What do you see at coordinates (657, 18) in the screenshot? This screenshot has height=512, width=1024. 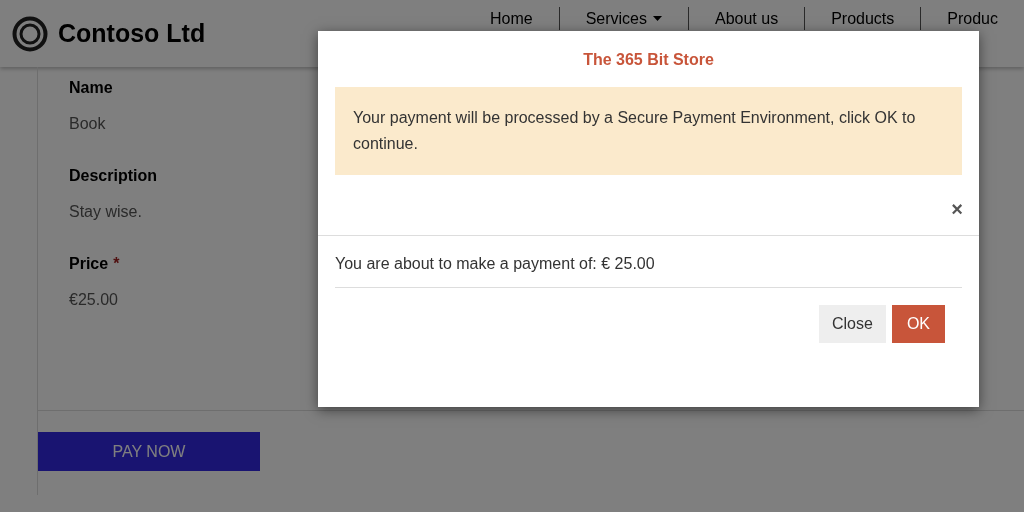 I see `caret-icon` at bounding box center [657, 18].